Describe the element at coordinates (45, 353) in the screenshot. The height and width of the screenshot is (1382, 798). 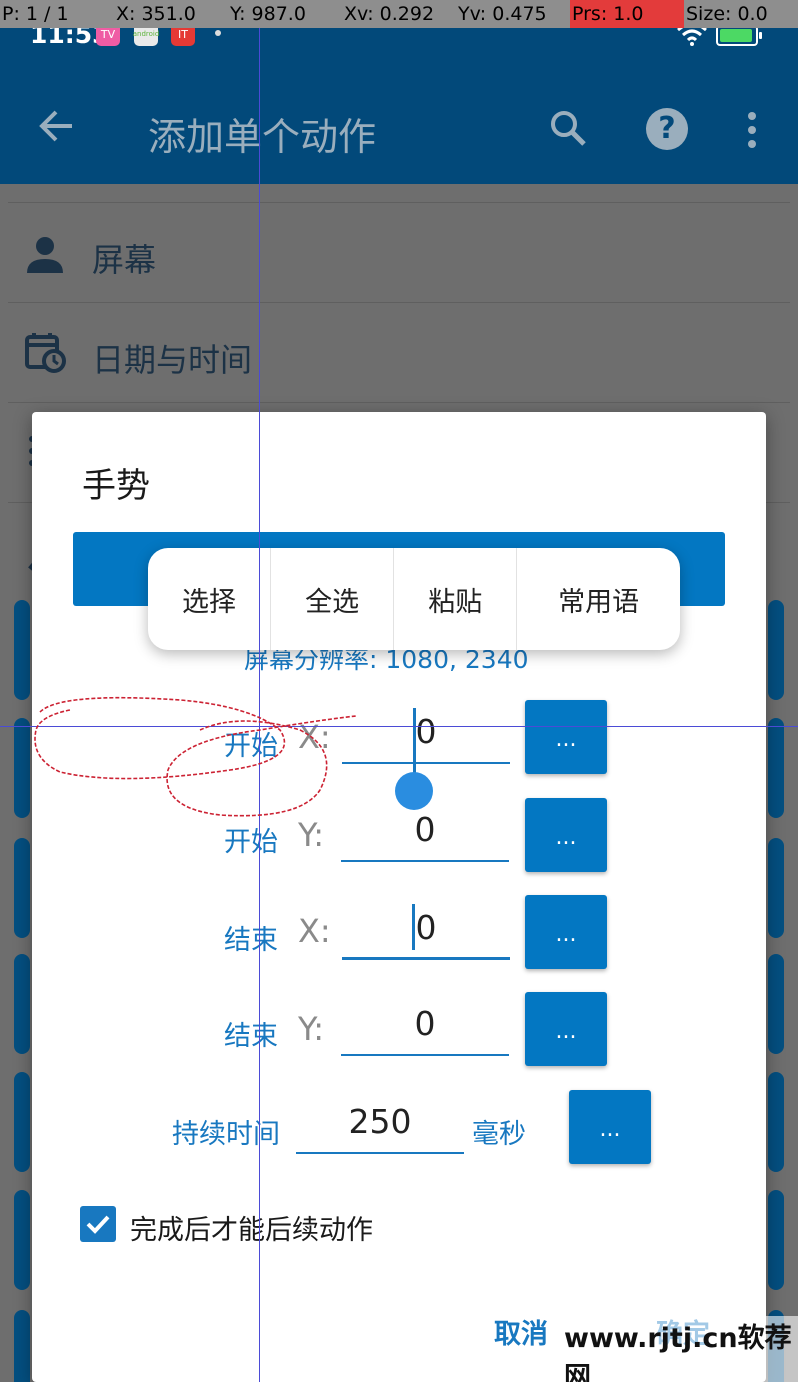
I see `calendar-clock-icon` at that location.